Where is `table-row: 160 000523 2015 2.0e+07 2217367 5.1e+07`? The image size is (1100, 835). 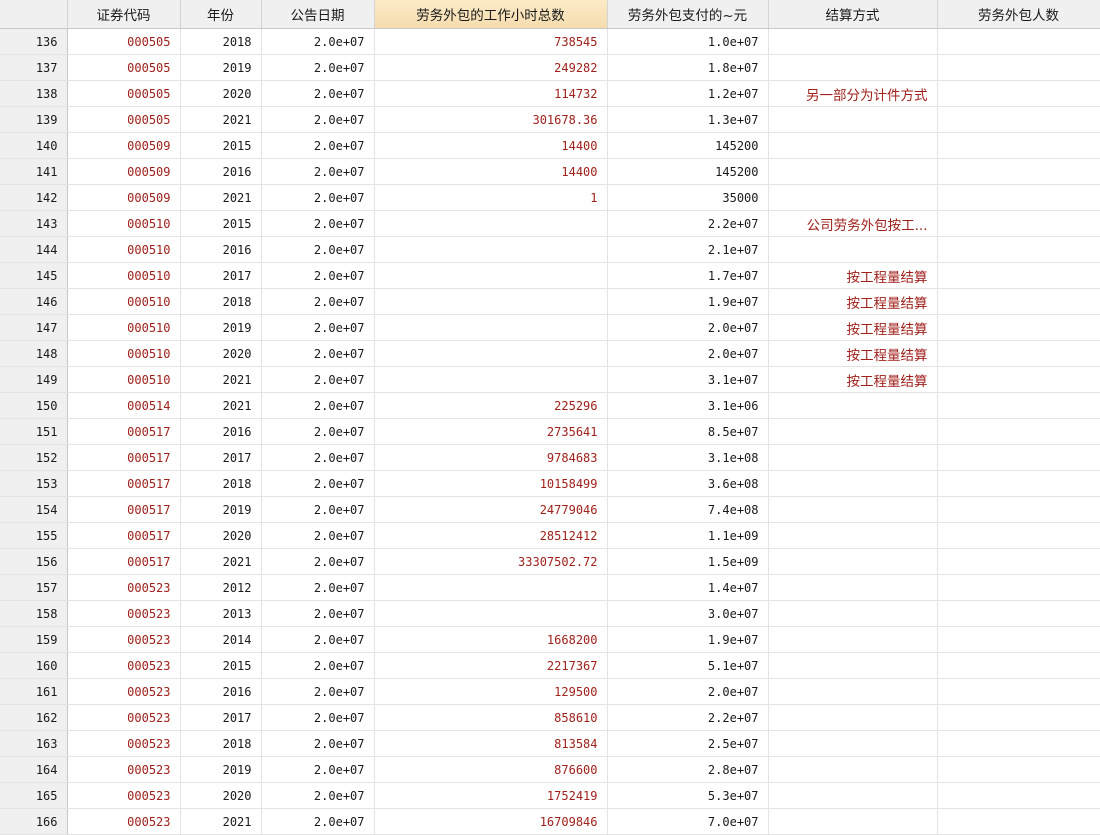 table-row: 160 000523 2015 2.0e+07 2217367 5.1e+07 is located at coordinates (550, 665).